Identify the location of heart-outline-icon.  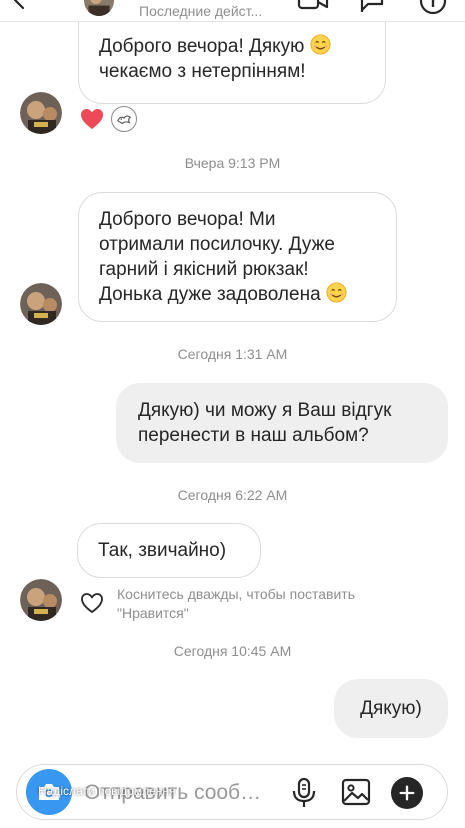
(92, 603).